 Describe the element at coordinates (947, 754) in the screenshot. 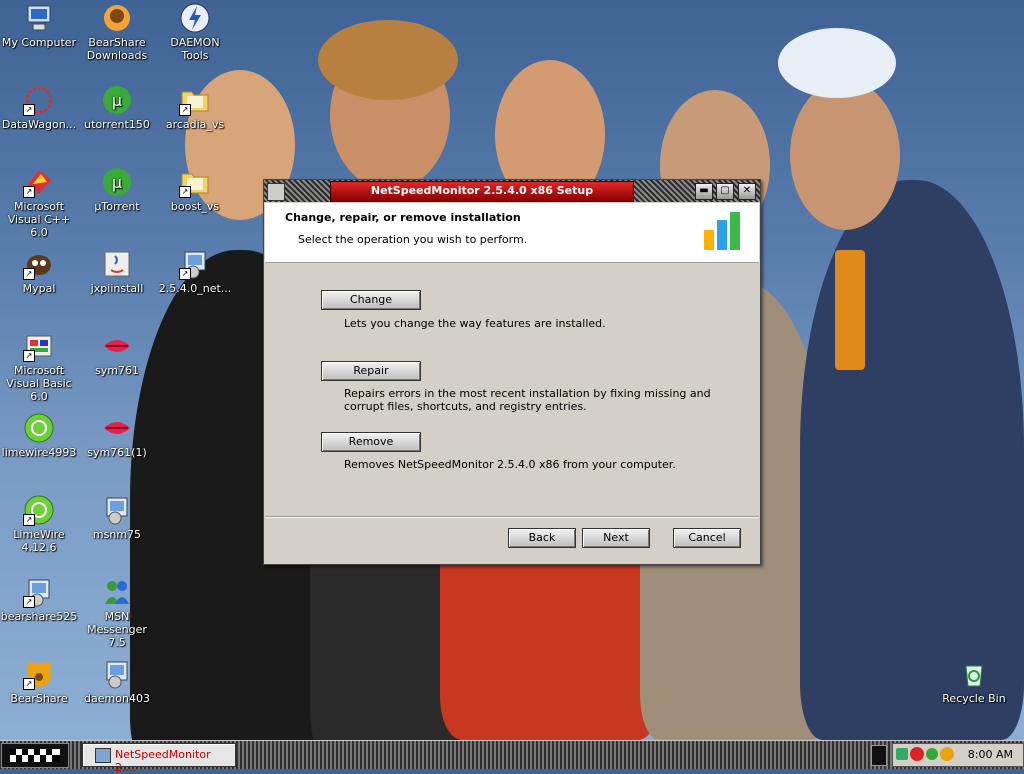

I see `tray-bearshare-icon` at that location.